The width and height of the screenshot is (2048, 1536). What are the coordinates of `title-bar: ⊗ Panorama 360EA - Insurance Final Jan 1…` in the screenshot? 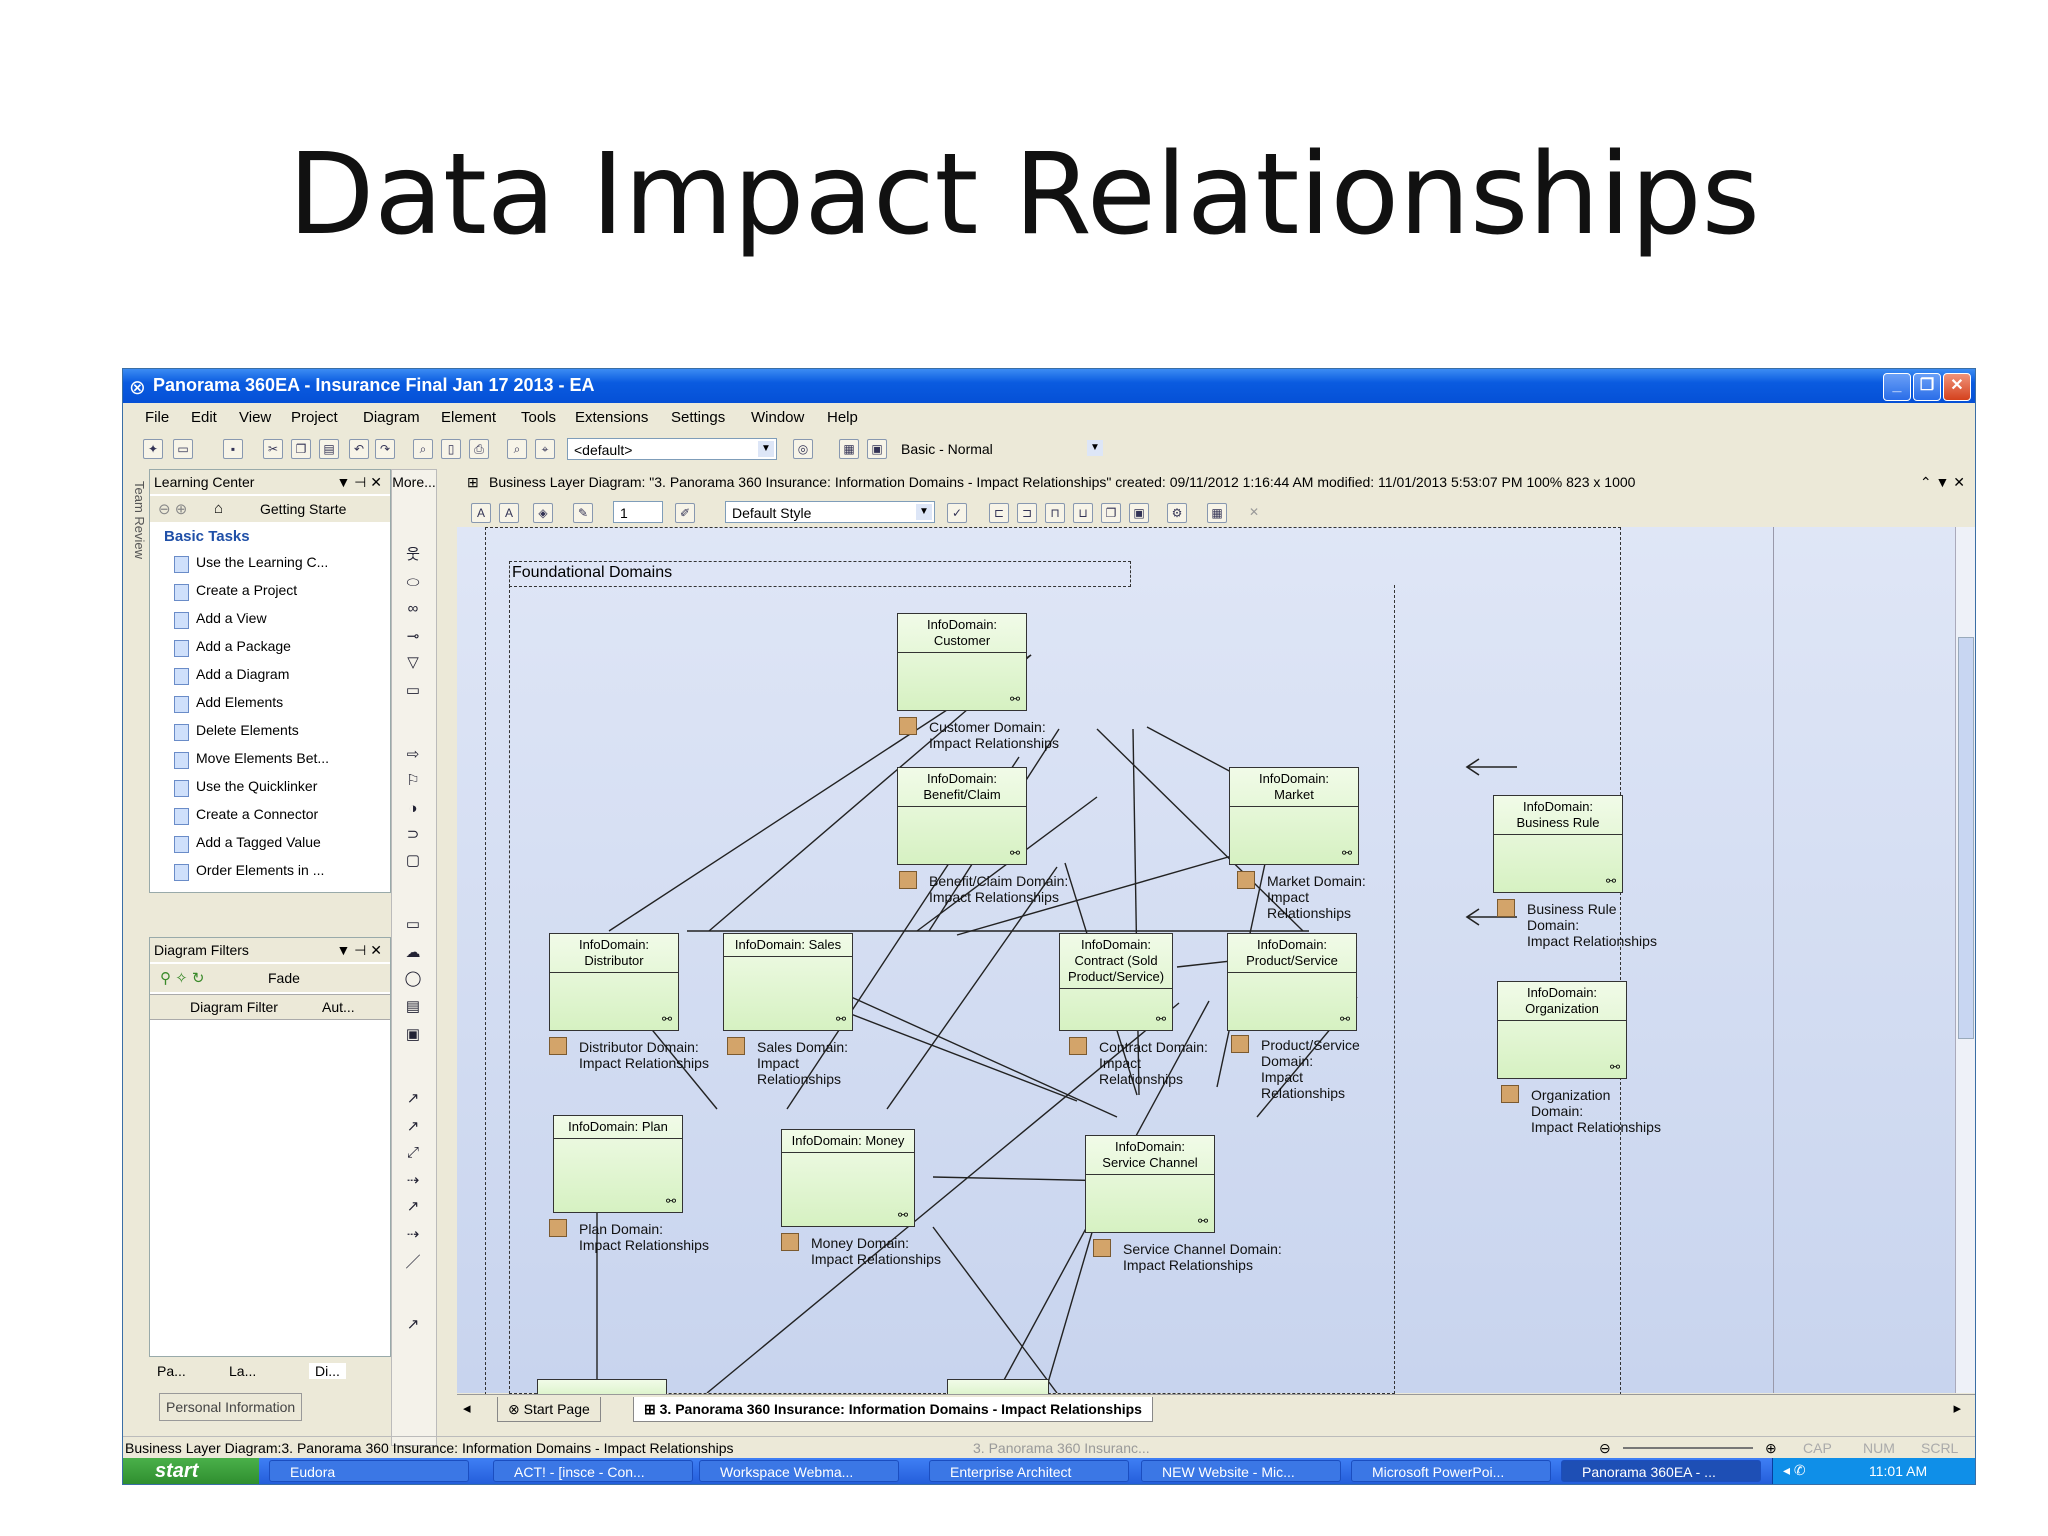 It's located at (1049, 386).